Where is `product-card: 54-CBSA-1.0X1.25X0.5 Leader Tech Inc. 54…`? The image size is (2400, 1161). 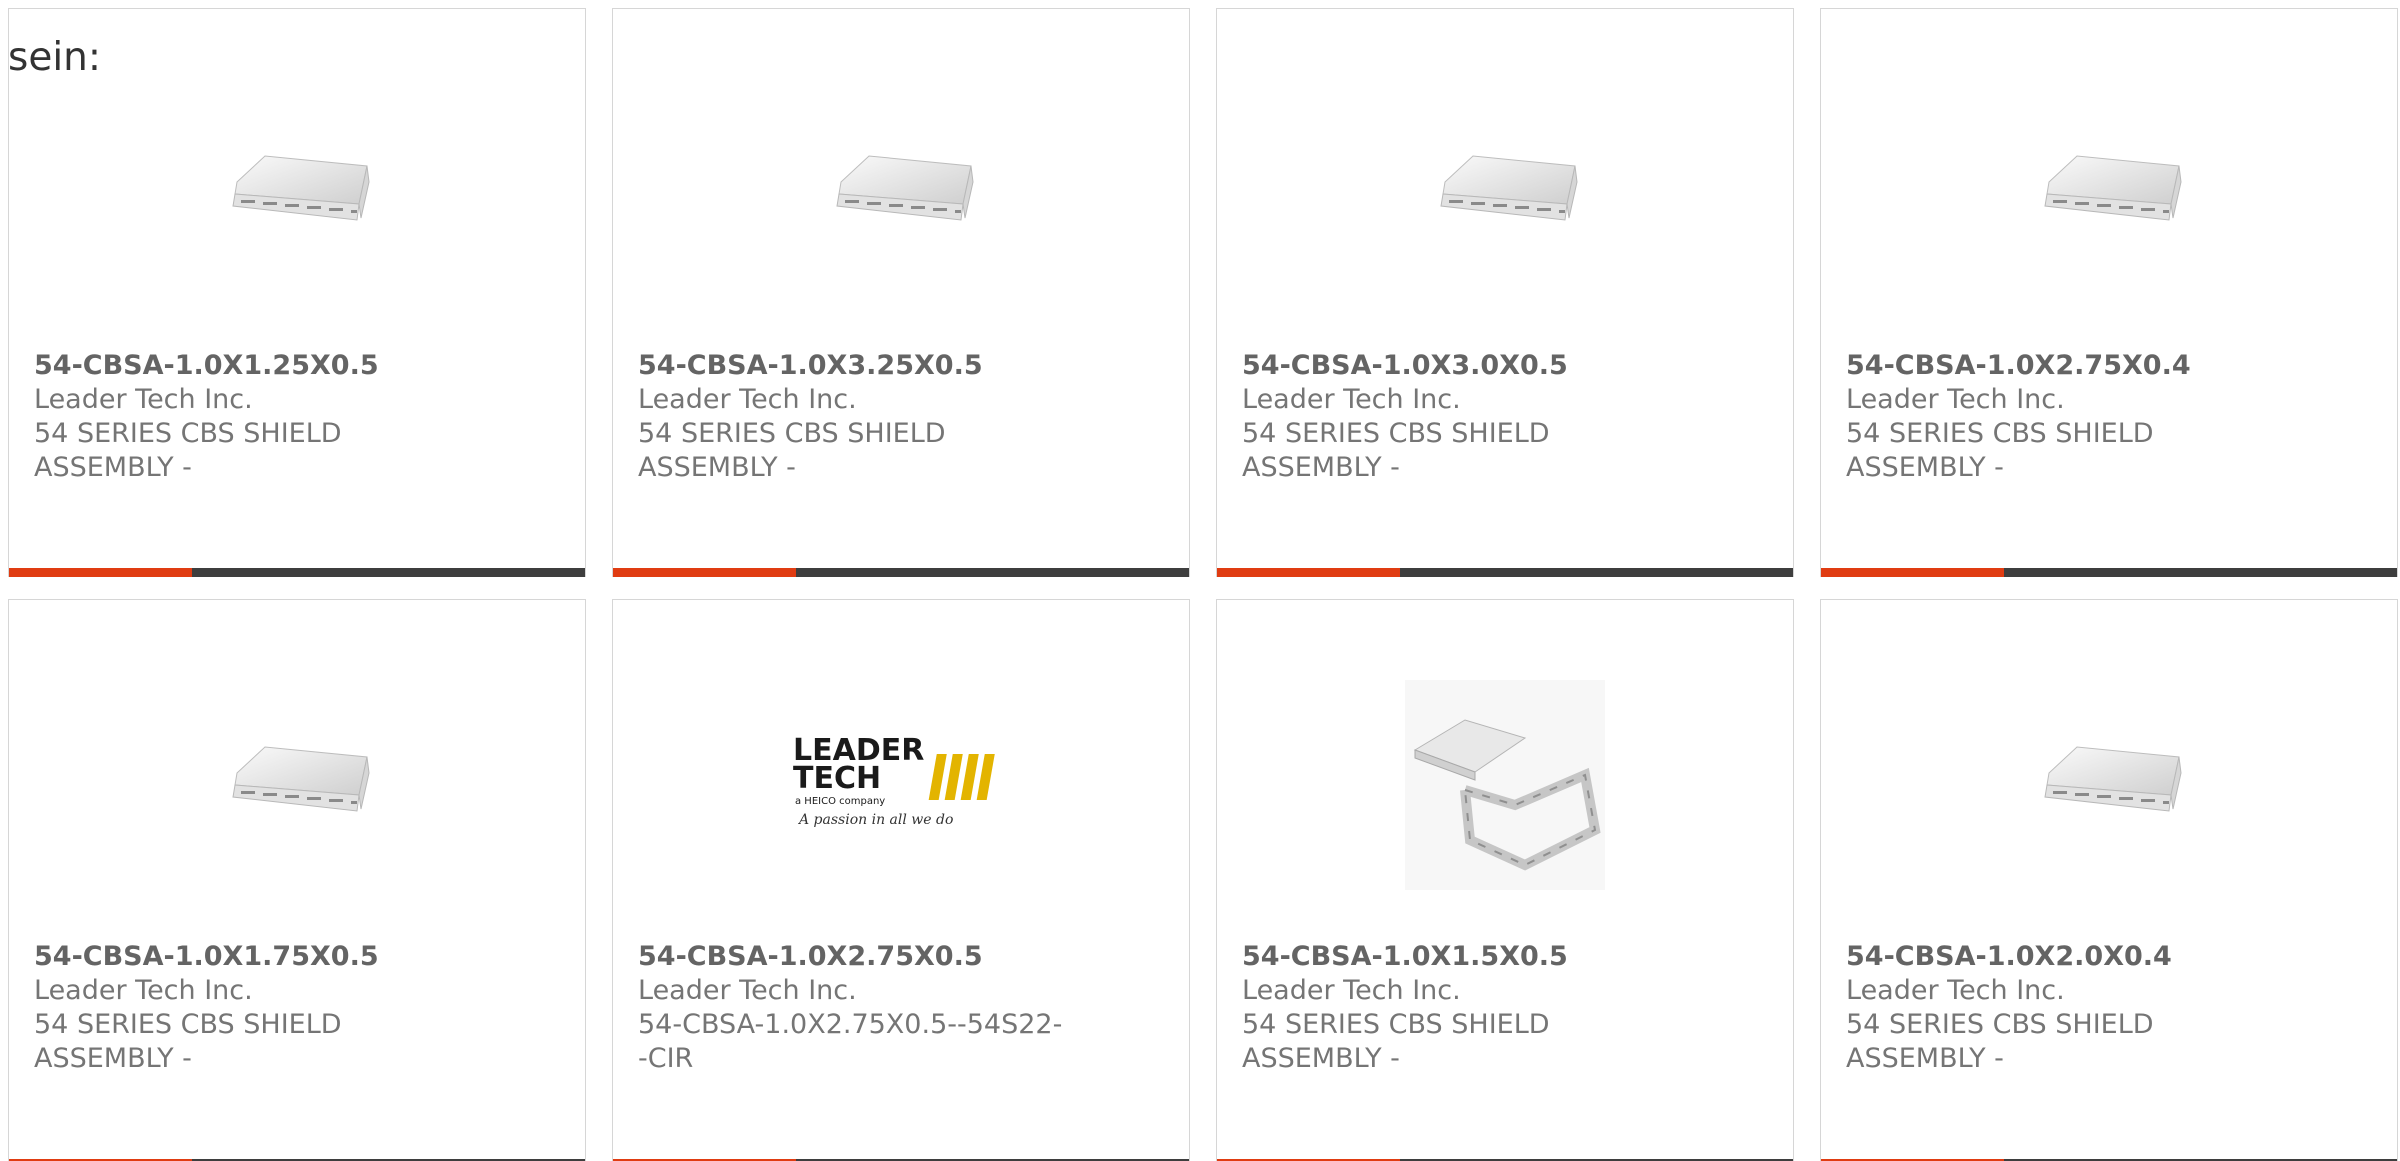 product-card: 54-CBSA-1.0X1.25X0.5 Leader Tech Inc. 54… is located at coordinates (297, 292).